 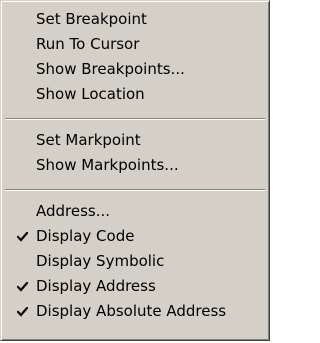 I want to click on menu-item-display-code: Display Code, so click(x=135, y=236).